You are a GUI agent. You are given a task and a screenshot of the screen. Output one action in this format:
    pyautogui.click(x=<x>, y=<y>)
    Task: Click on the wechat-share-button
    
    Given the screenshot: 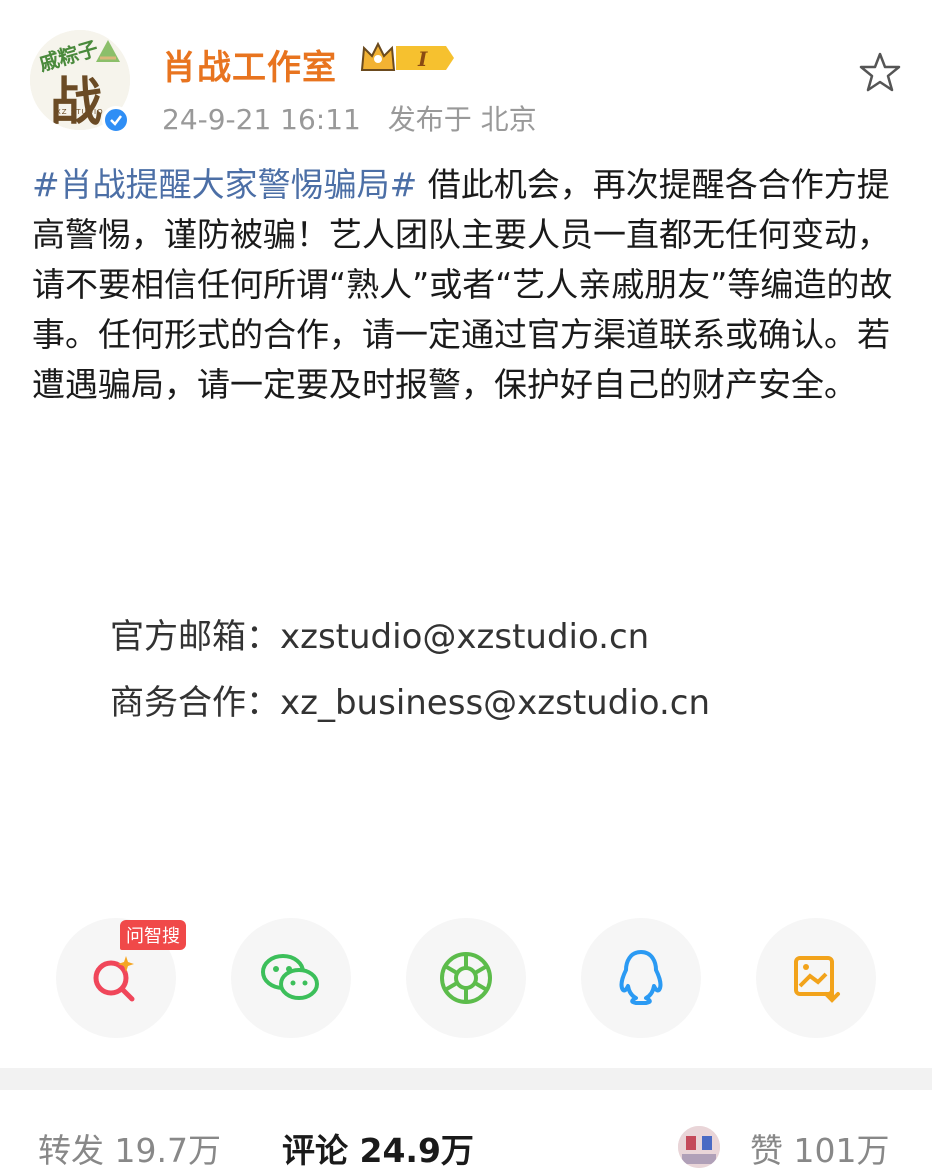 What is the action you would take?
    pyautogui.click(x=291, y=978)
    